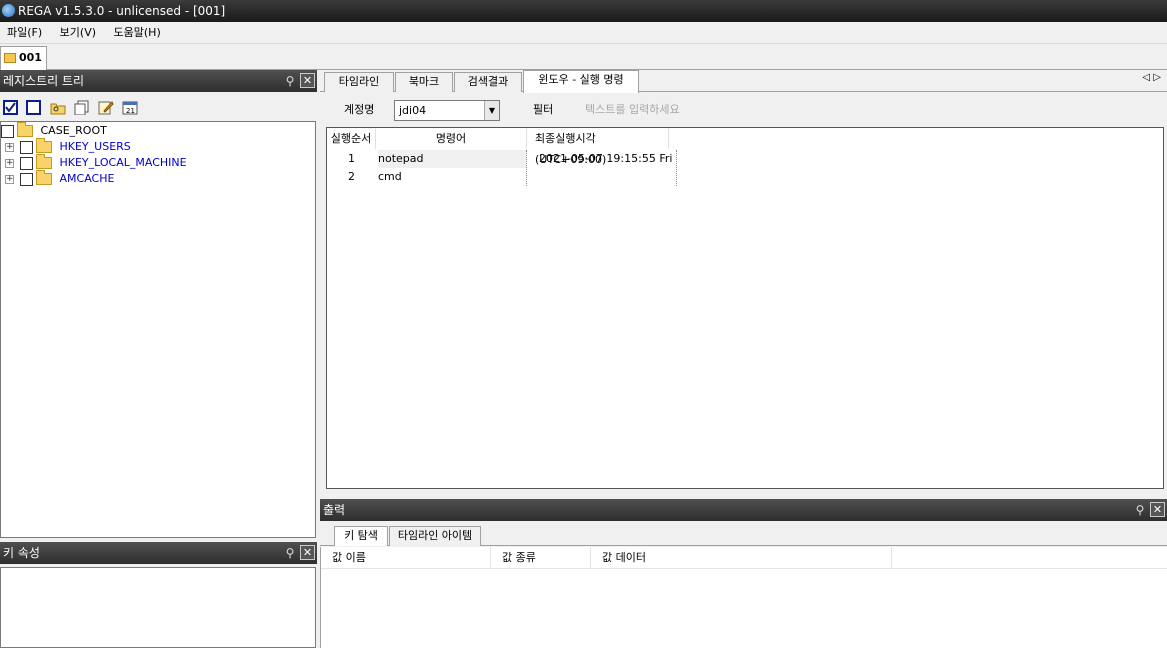 This screenshot has height=648, width=1167. What do you see at coordinates (81, 108) in the screenshot?
I see `copy-icon` at bounding box center [81, 108].